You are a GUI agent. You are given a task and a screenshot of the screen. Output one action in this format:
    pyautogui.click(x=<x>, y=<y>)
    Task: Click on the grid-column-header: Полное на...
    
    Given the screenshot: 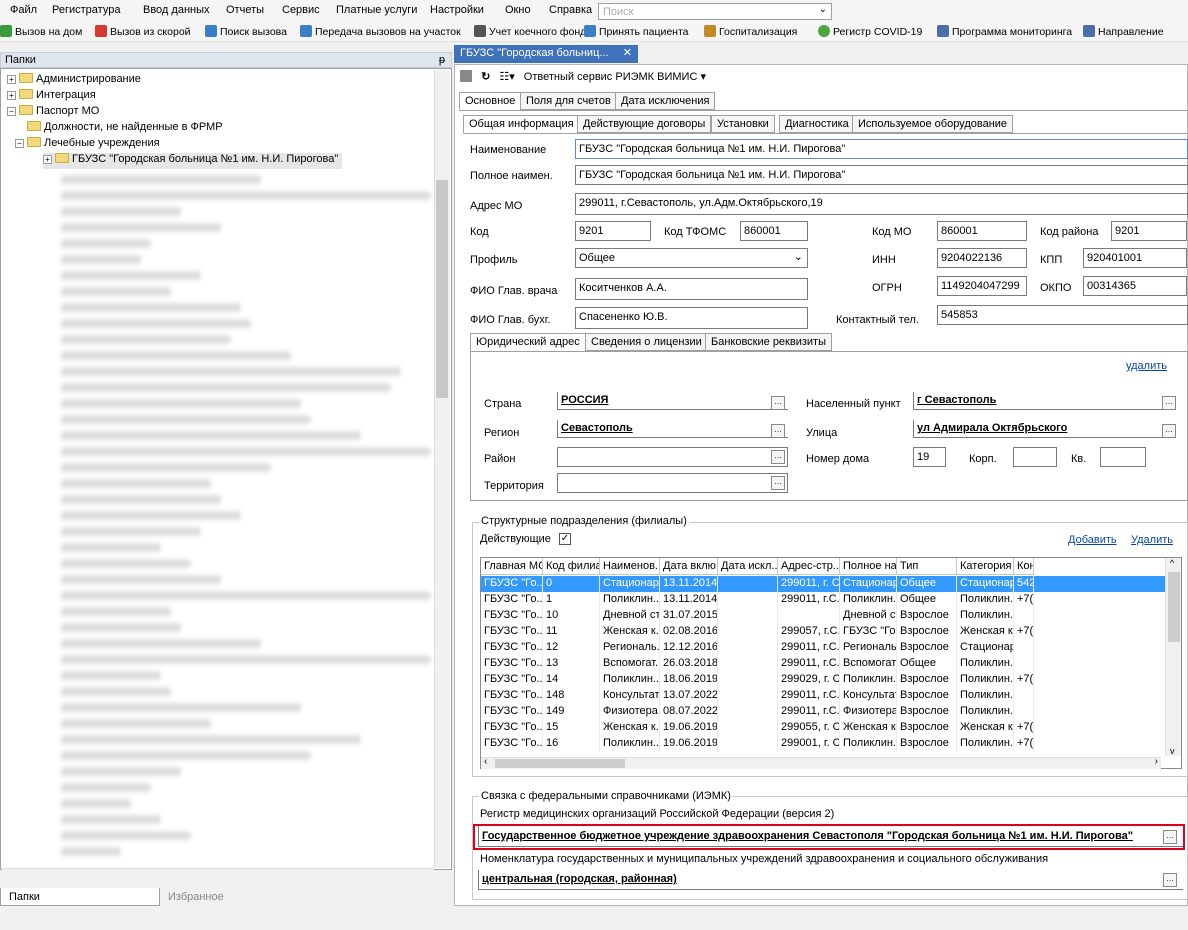 What is the action you would take?
    pyautogui.click(x=868, y=566)
    